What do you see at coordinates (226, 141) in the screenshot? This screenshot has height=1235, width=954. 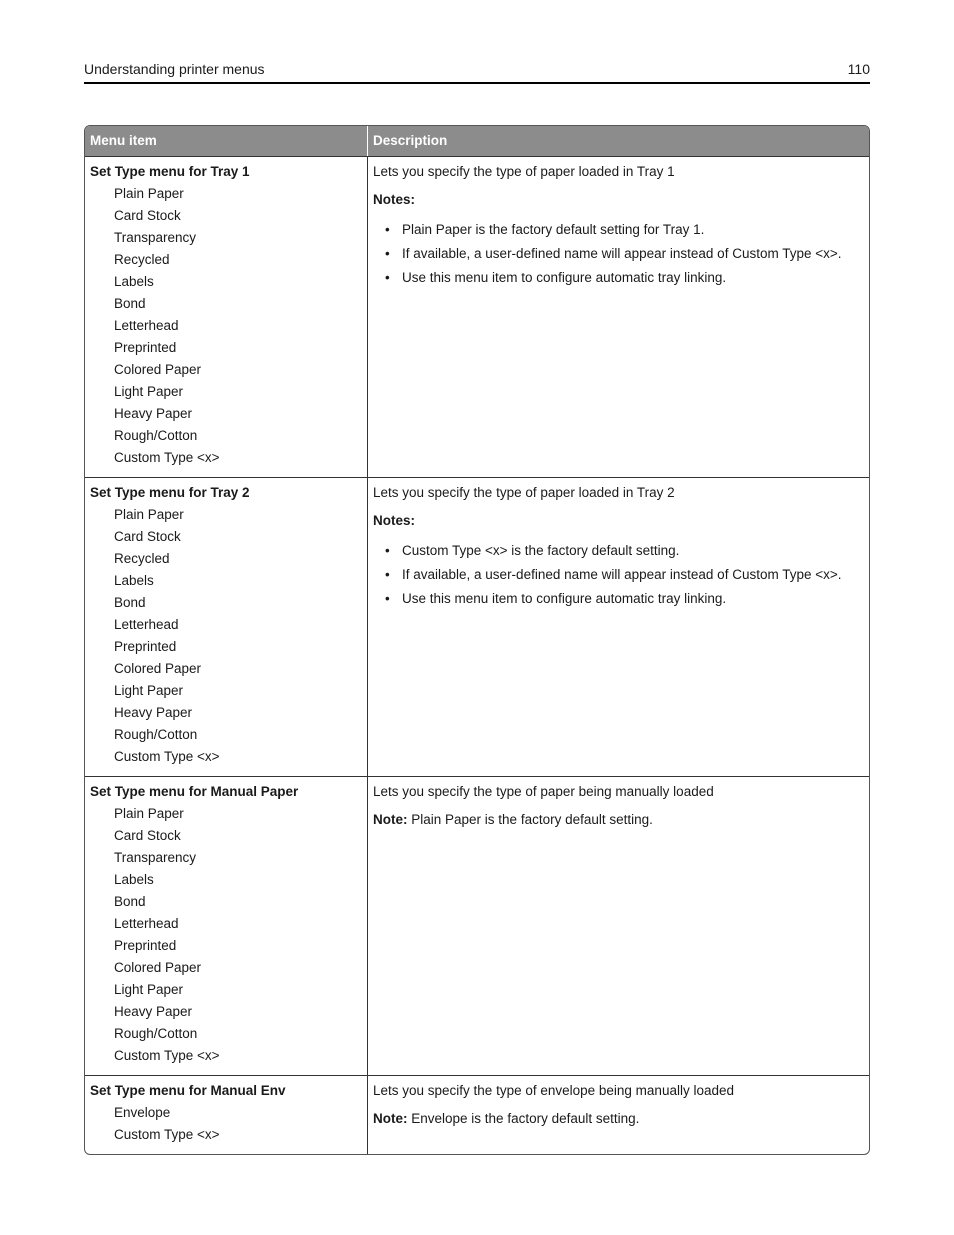 I see `column-header-menu-item: Menu item` at bounding box center [226, 141].